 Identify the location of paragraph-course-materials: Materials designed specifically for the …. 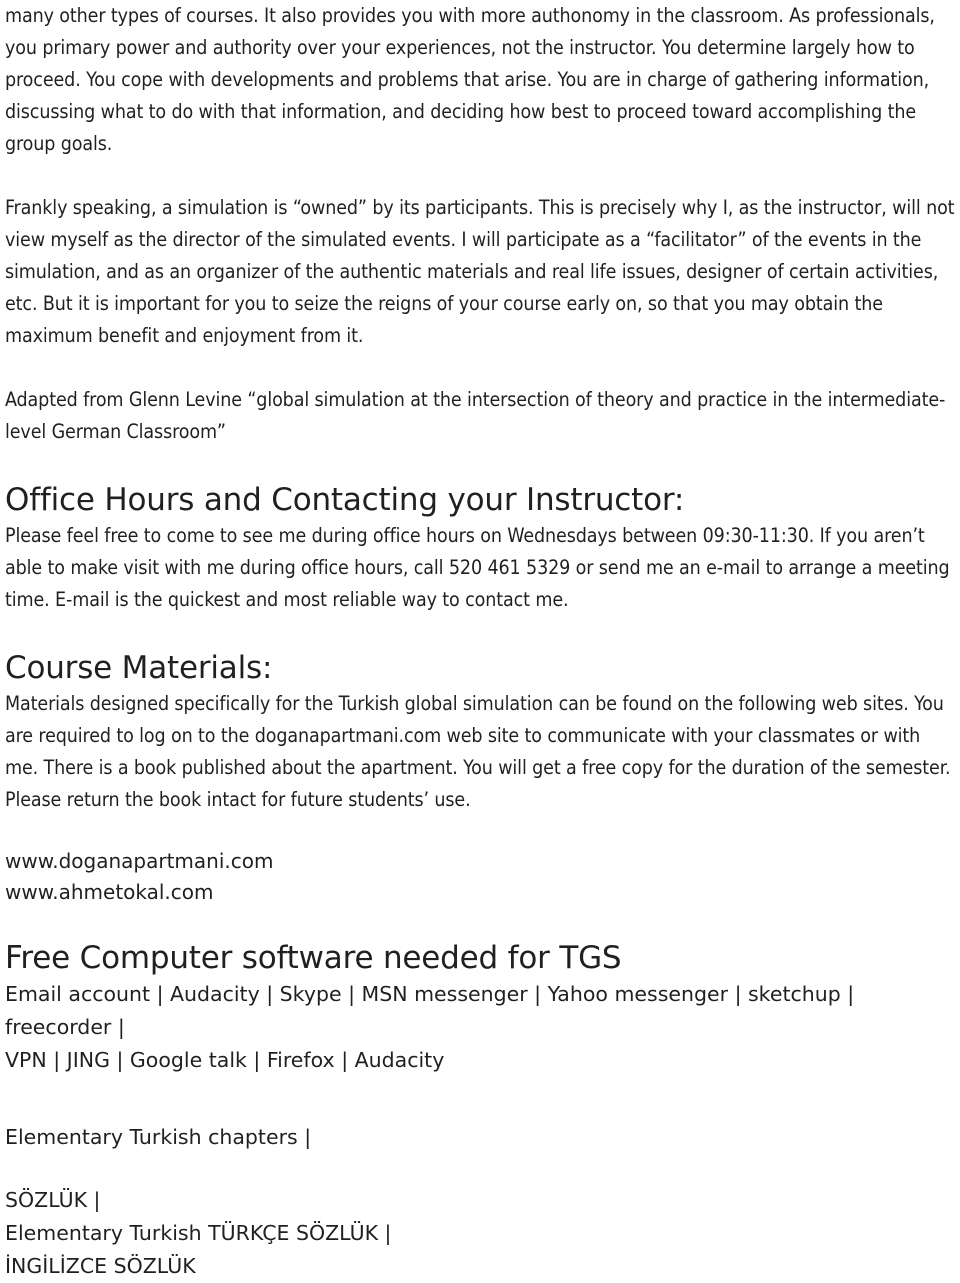
(478, 751).